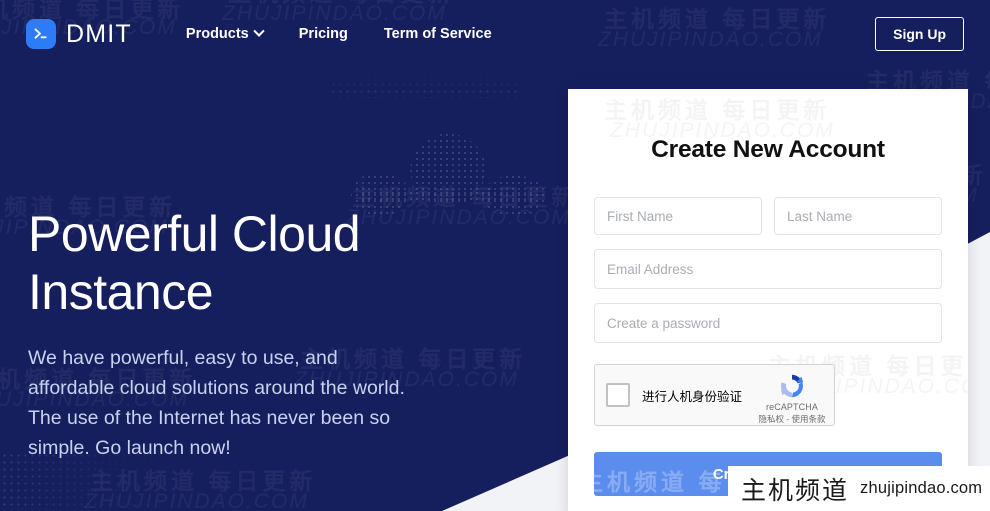  I want to click on recaptcha-logo-icon, so click(792, 386).